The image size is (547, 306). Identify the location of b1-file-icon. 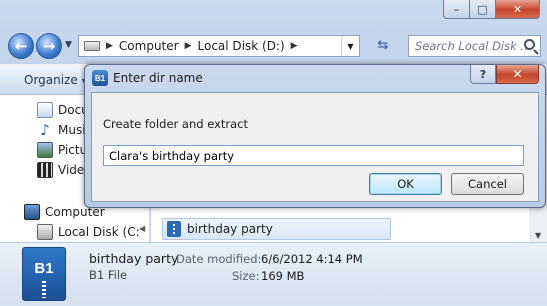
(174, 229).